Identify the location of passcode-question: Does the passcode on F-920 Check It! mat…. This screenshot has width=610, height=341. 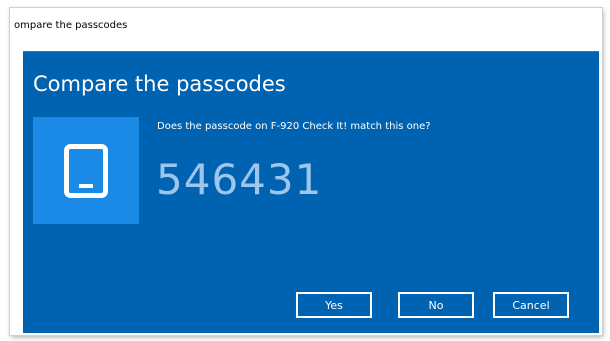
(294, 126).